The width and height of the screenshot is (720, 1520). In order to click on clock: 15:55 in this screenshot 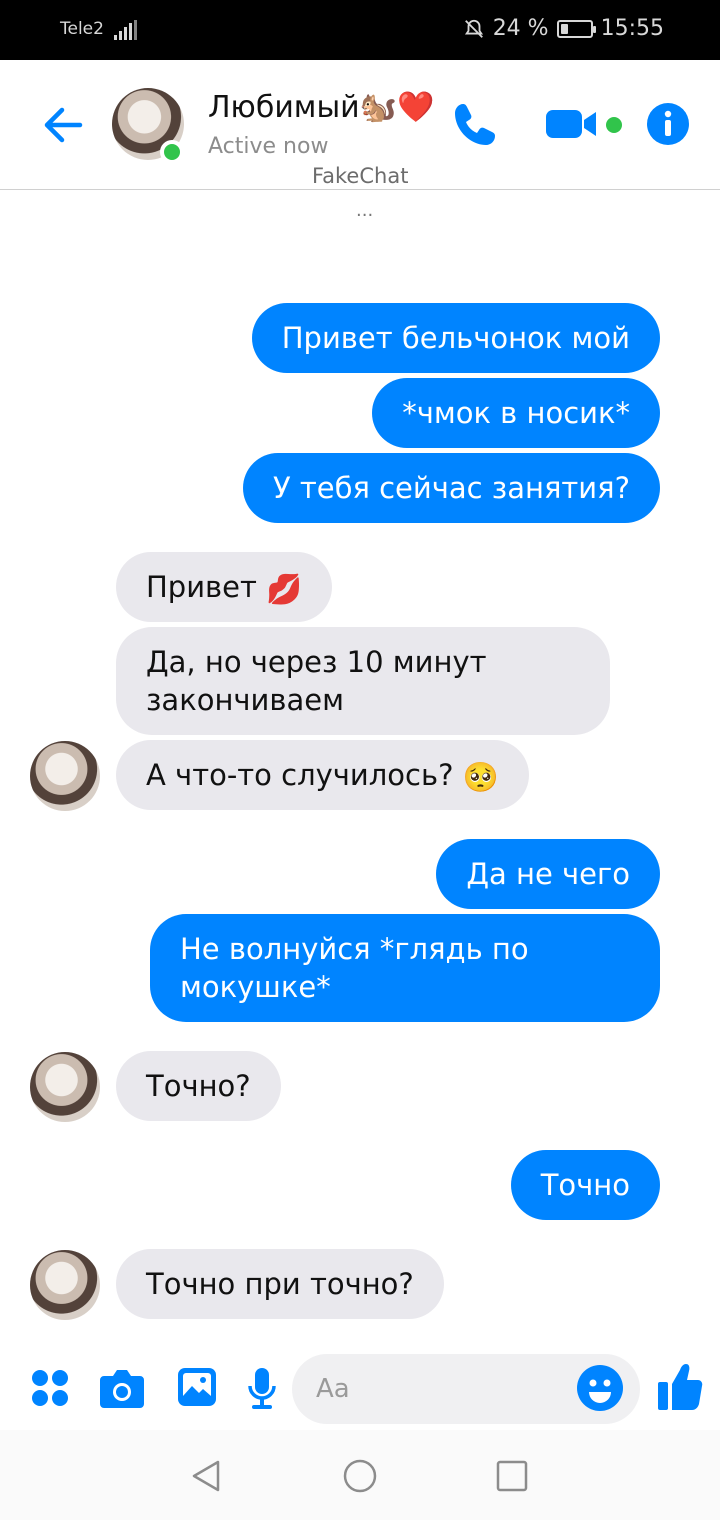, I will do `click(632, 28)`.